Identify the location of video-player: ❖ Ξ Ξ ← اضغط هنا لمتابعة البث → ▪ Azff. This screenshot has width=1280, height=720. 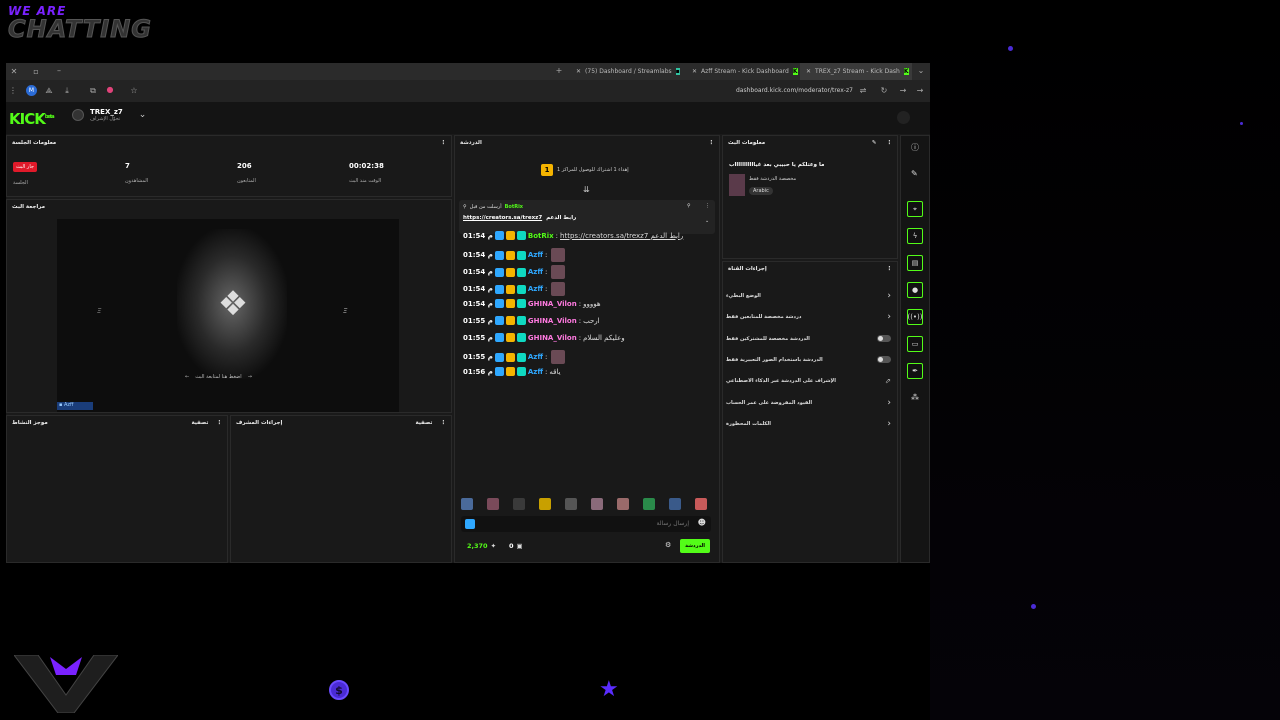
(228, 315).